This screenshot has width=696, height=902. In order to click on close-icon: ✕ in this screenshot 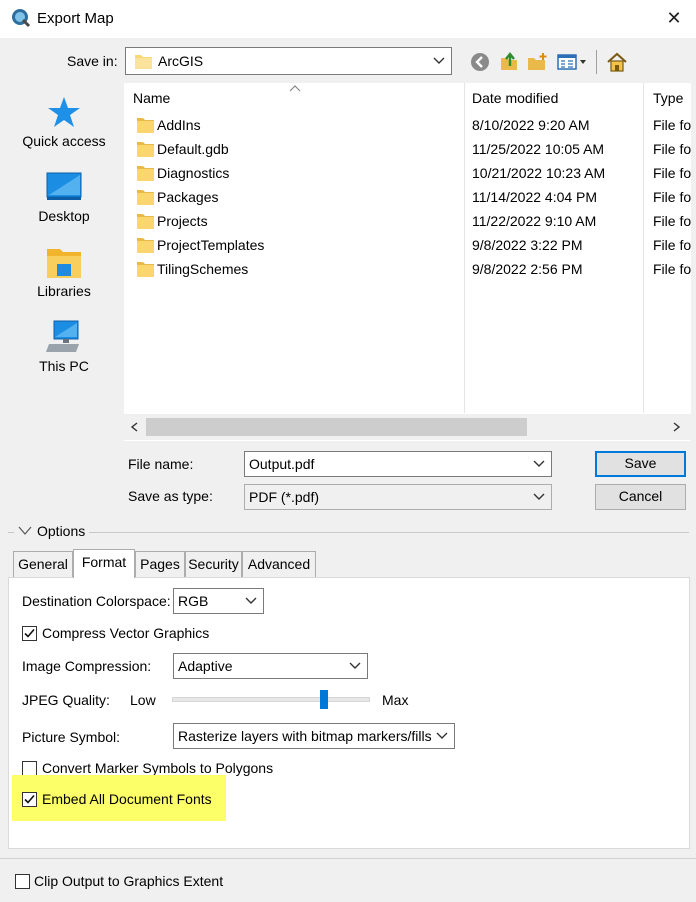, I will do `click(674, 19)`.